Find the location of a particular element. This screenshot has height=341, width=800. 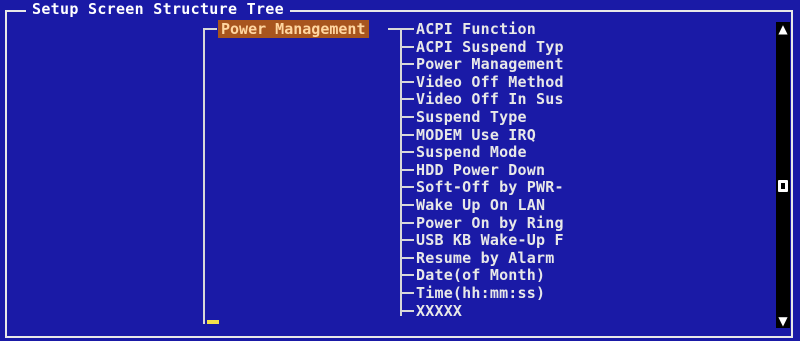

text-cursor is located at coordinates (213, 322).